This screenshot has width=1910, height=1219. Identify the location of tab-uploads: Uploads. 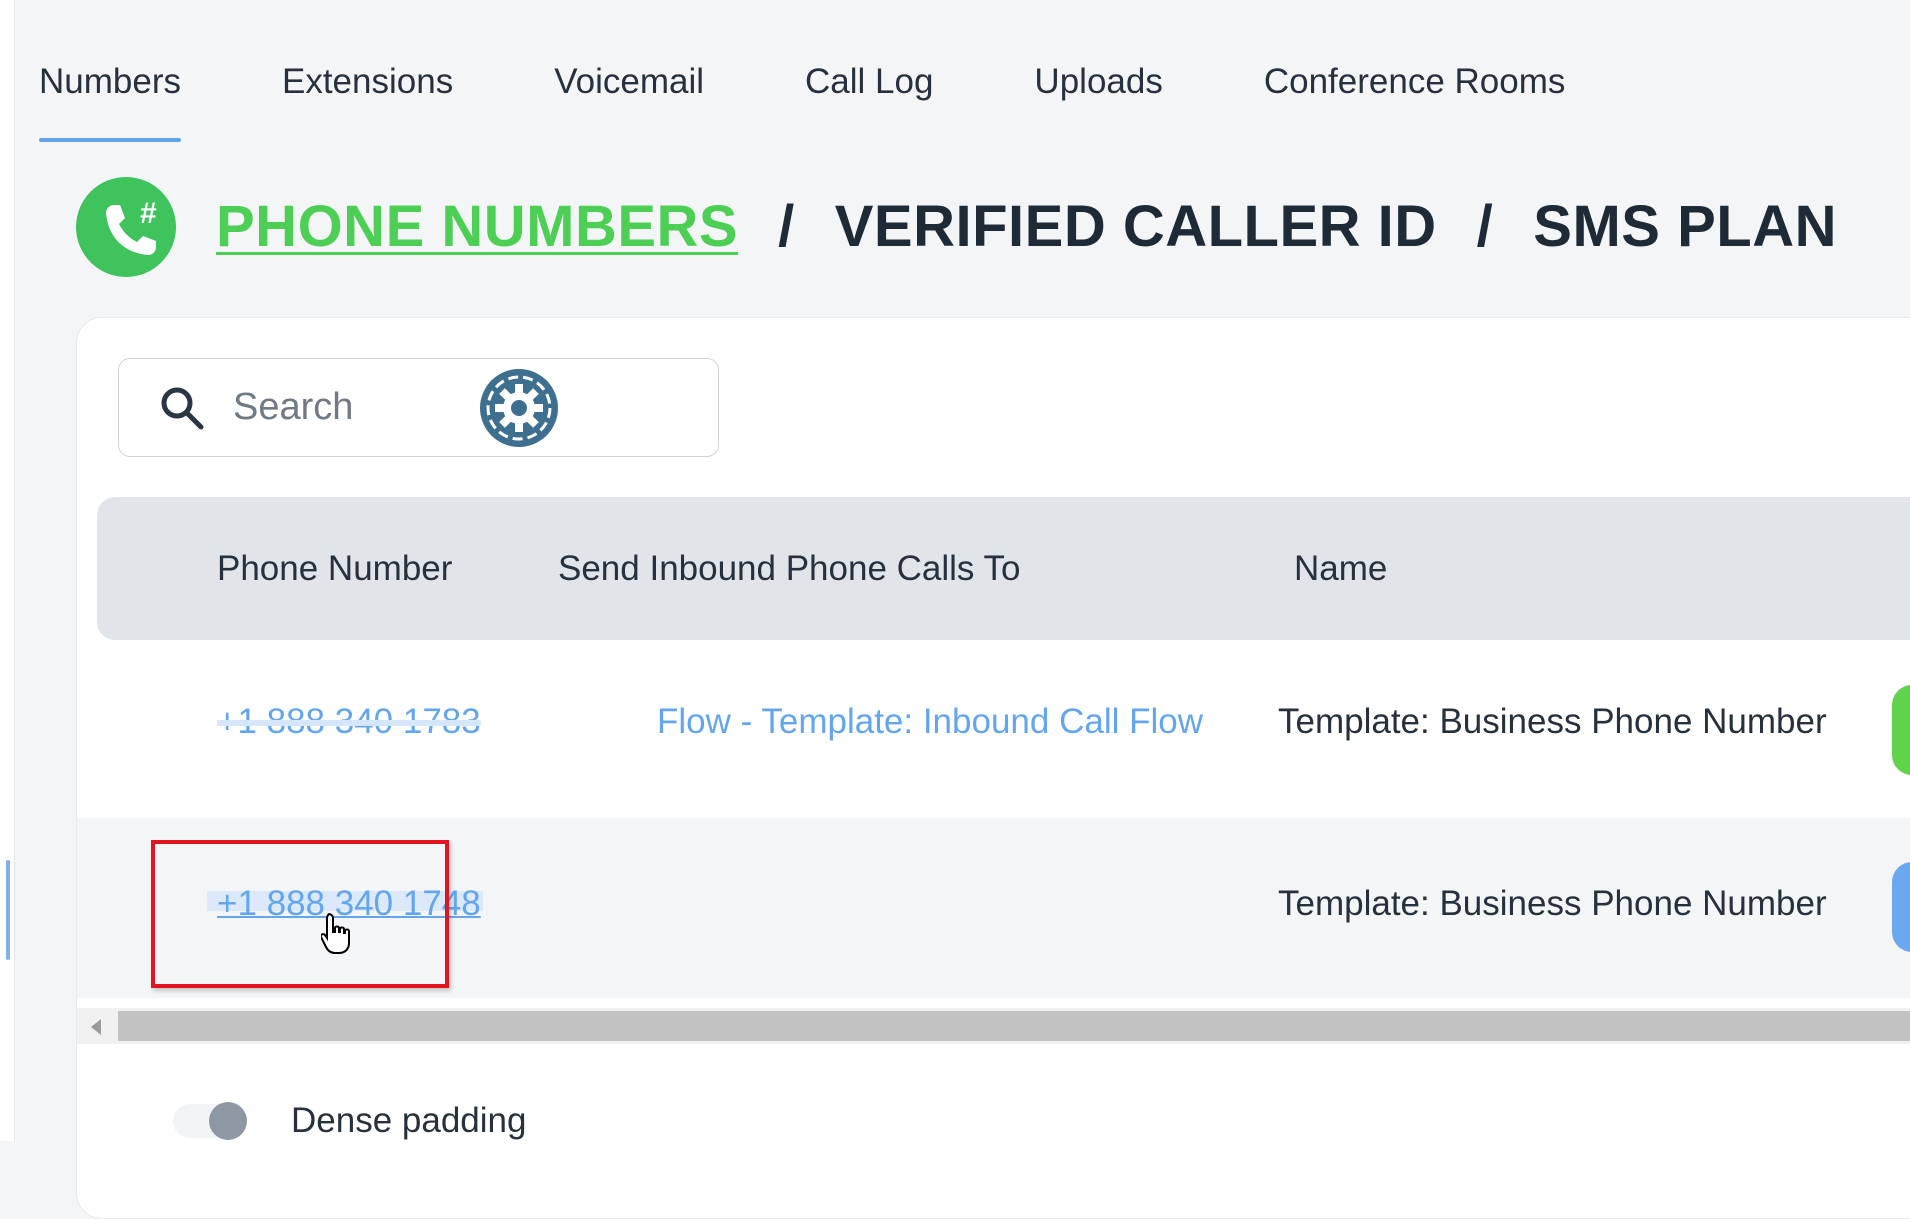
(1098, 100).